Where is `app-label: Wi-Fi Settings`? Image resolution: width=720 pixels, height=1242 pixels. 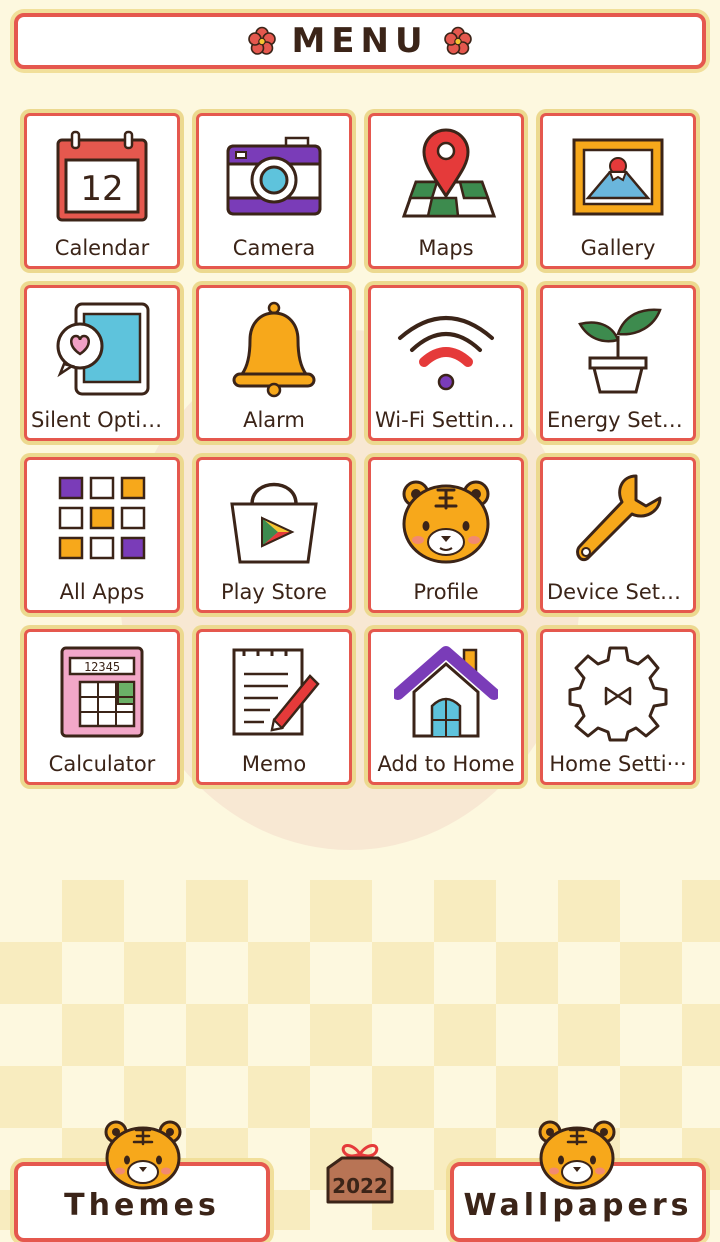 app-label: Wi-Fi Settings is located at coordinates (446, 420).